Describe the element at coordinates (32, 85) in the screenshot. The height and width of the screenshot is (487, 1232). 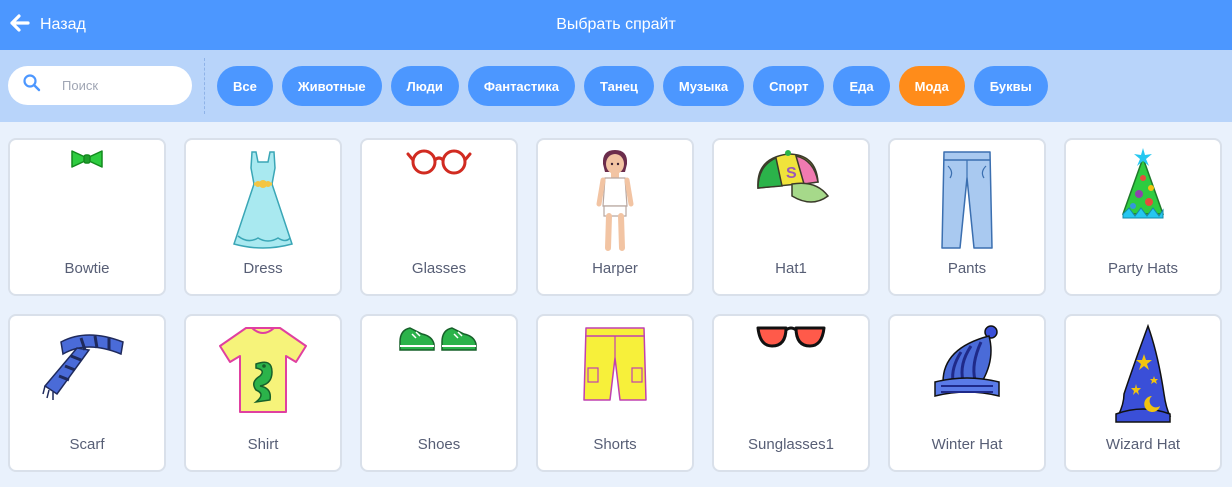
I see `search-icon` at that location.